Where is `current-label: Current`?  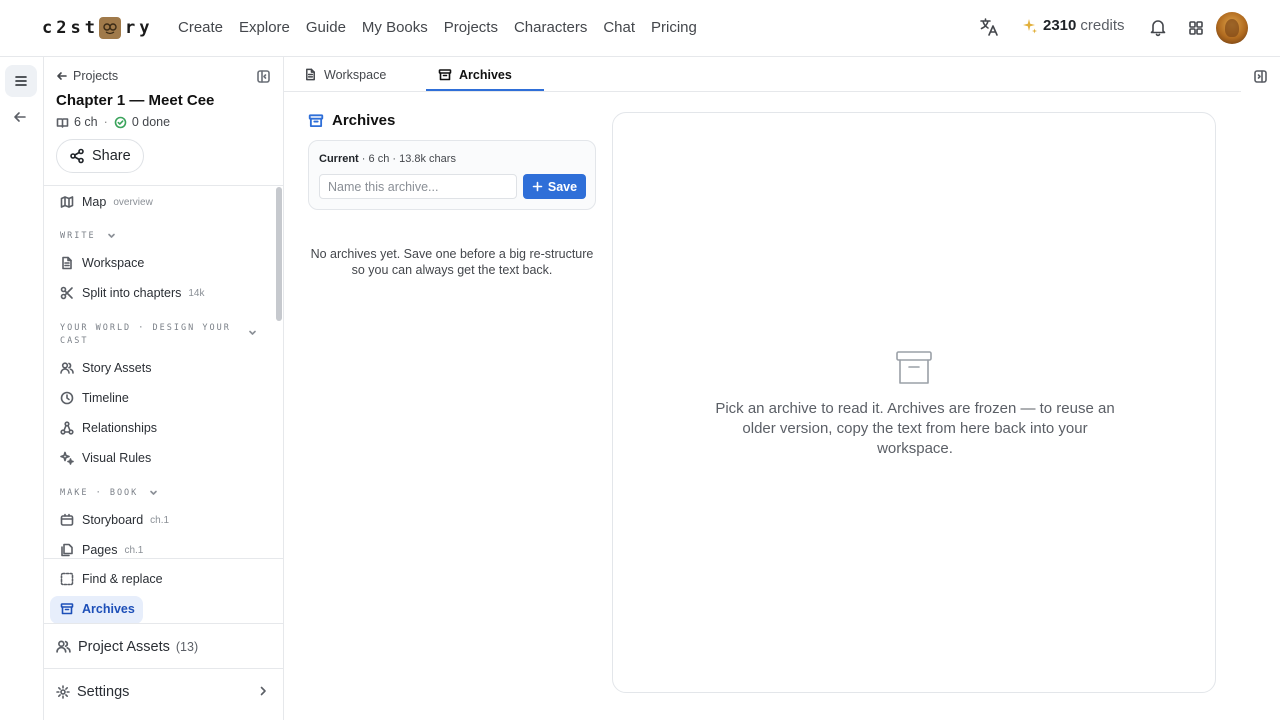
current-label: Current is located at coordinates (339, 159).